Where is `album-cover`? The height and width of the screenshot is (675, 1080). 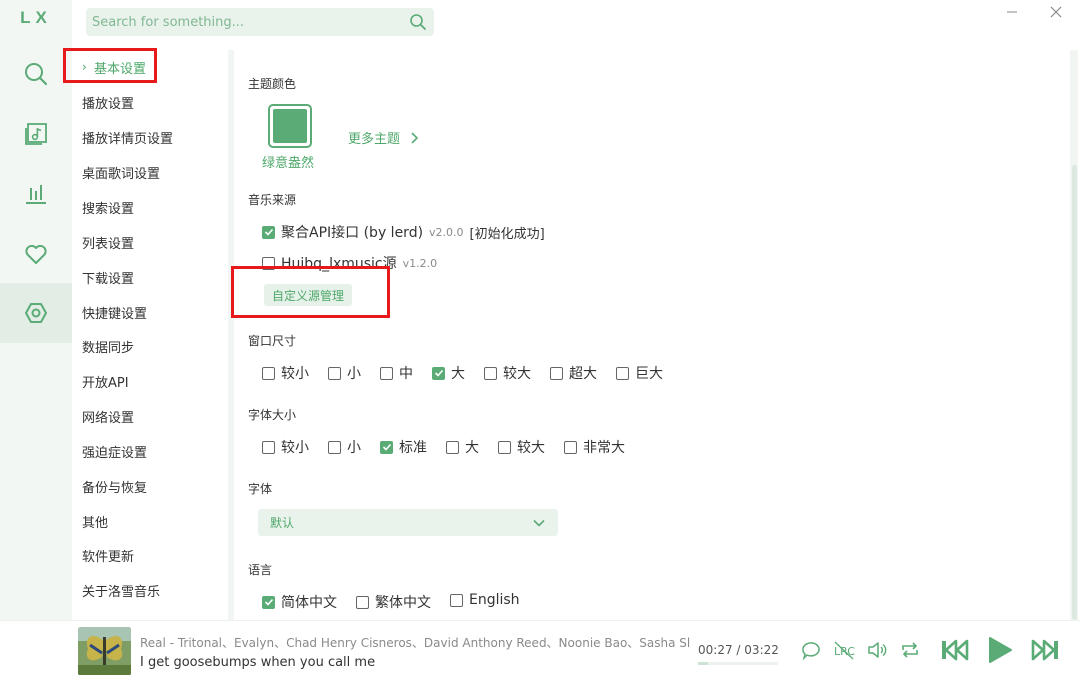
album-cover is located at coordinates (104, 651).